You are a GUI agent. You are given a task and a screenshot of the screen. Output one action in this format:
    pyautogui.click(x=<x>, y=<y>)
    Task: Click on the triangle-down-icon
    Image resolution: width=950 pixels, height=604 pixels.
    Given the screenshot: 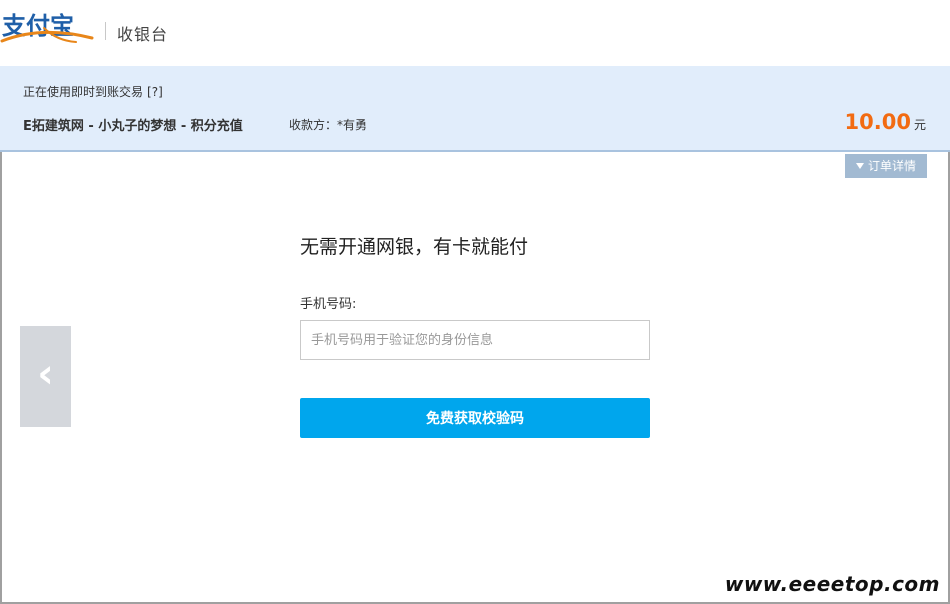 What is the action you would take?
    pyautogui.click(x=859, y=166)
    